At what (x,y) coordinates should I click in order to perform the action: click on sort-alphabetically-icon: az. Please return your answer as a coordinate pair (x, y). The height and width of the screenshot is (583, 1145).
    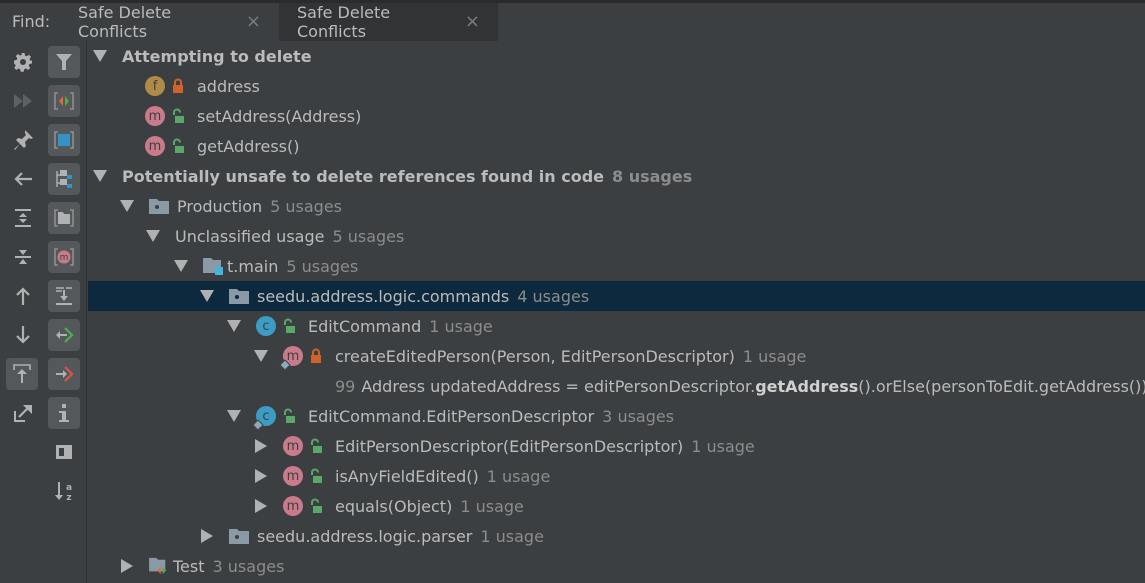
    Looking at the image, I should click on (63, 492).